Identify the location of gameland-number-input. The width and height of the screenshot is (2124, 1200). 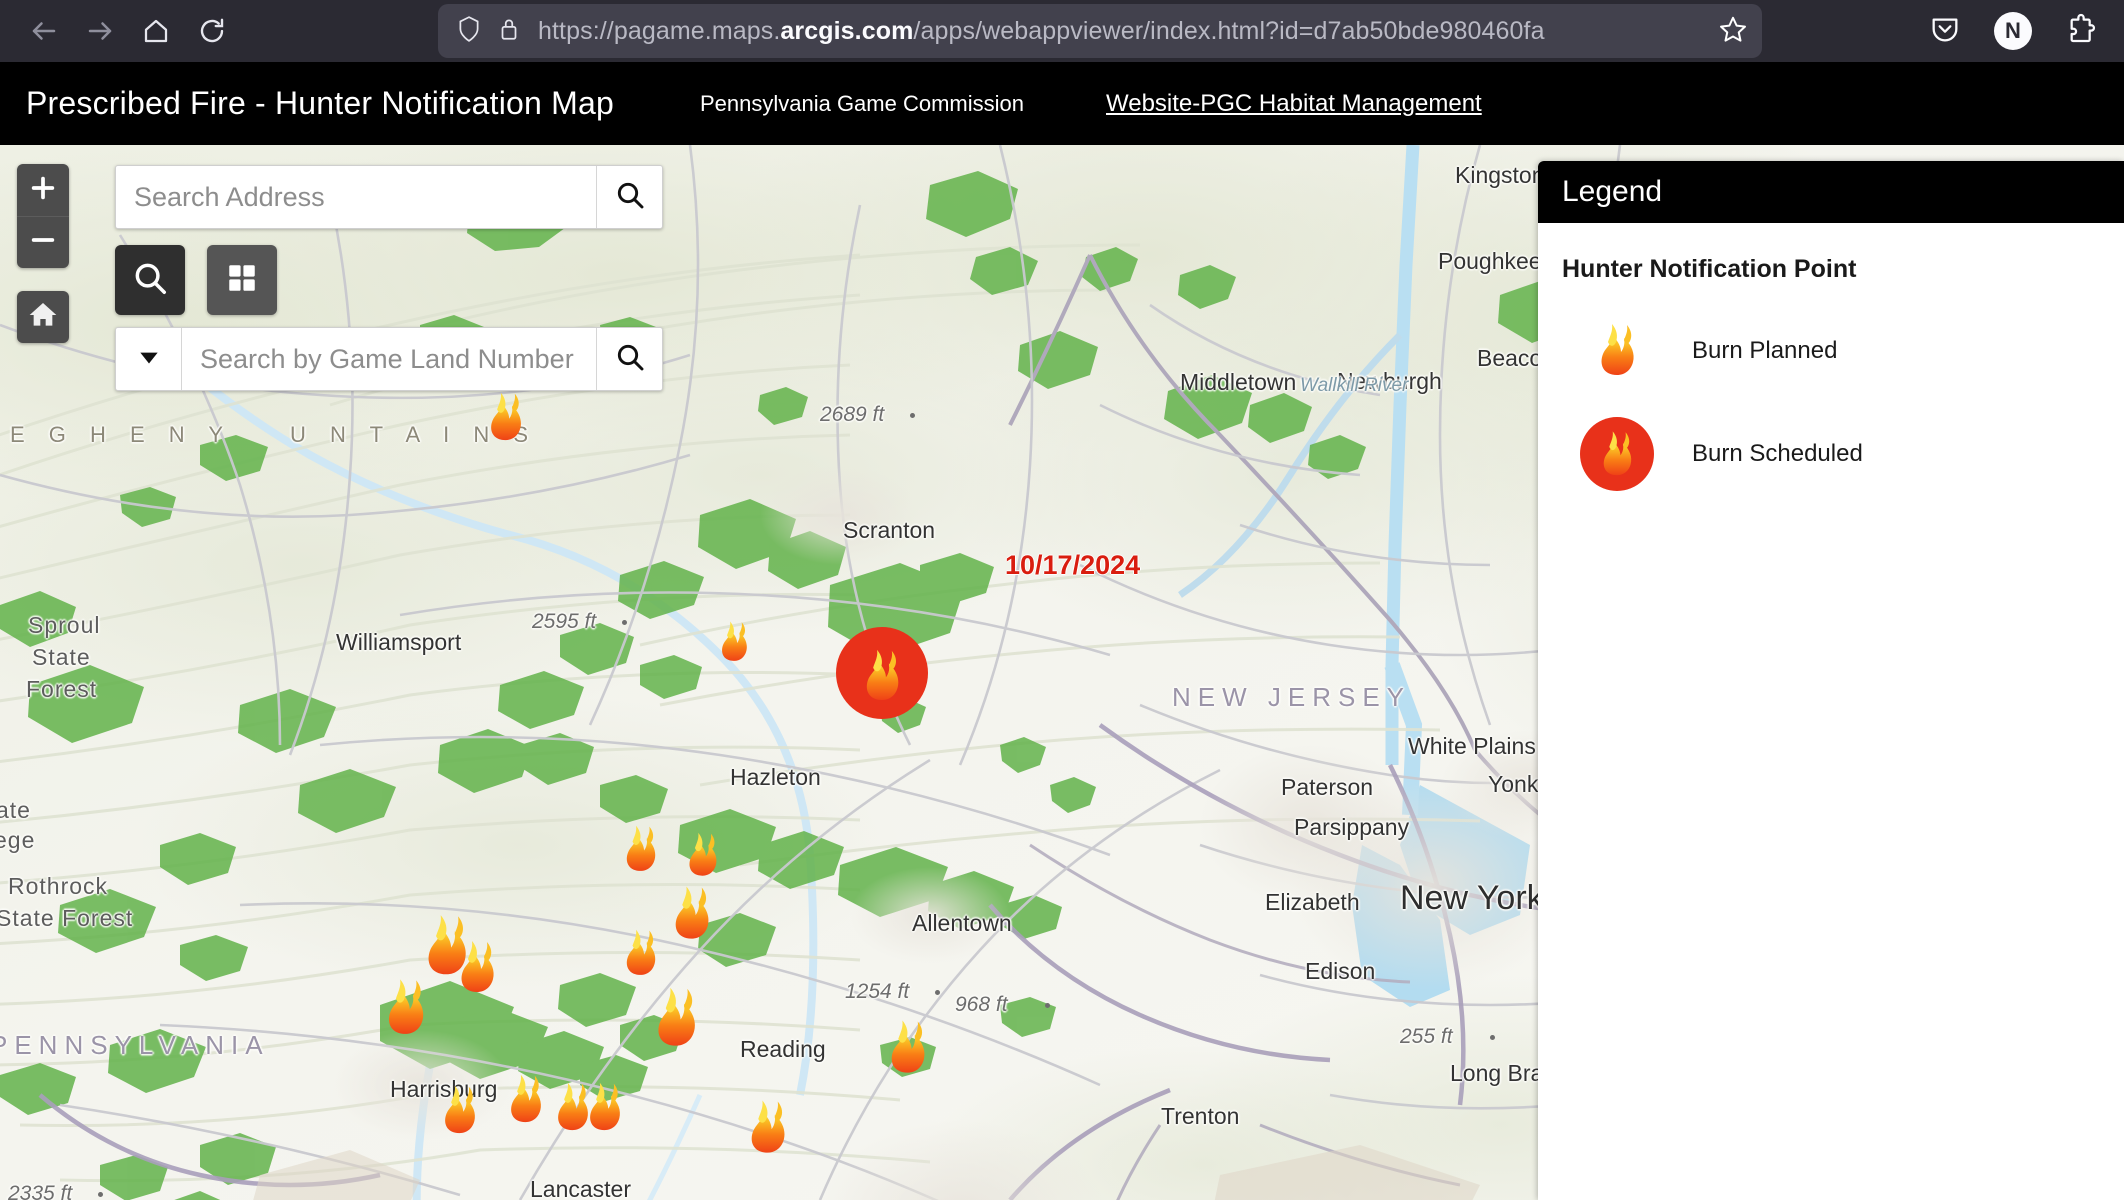
(389, 359).